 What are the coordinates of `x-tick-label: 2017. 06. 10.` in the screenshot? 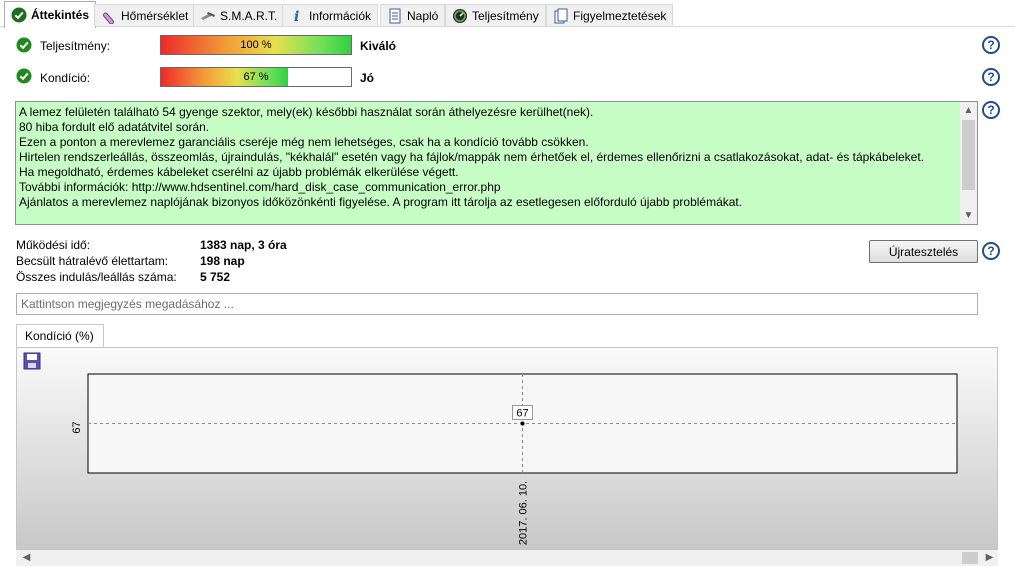 It's located at (524, 513).